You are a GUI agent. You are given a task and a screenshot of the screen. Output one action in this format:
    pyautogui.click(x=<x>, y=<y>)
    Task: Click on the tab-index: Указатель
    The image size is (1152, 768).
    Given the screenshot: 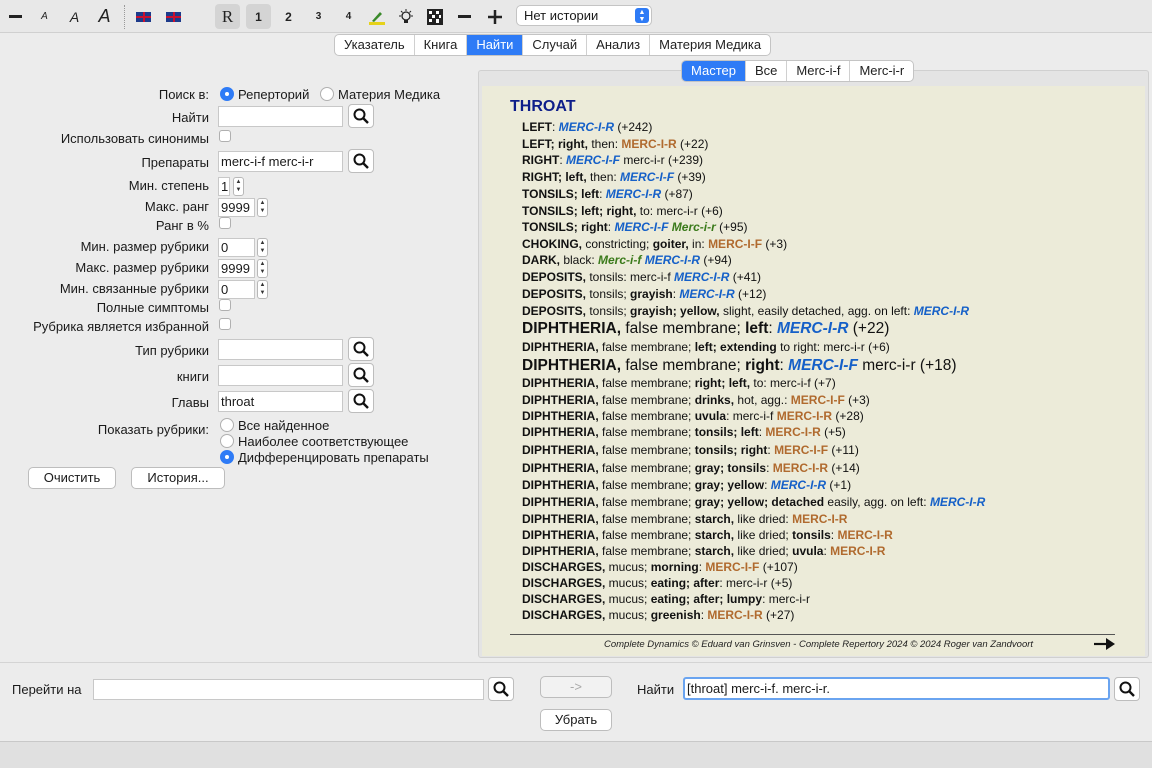 What is the action you would take?
    pyautogui.click(x=375, y=45)
    